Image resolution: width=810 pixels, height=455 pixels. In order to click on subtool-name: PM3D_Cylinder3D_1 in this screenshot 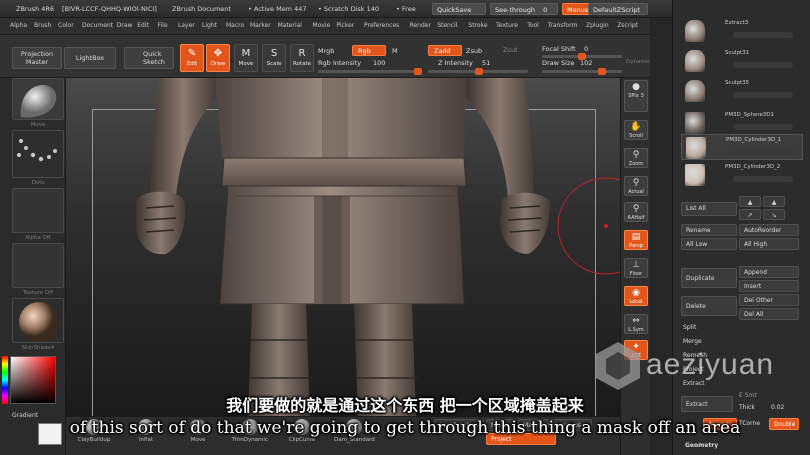, I will do `click(754, 140)`.